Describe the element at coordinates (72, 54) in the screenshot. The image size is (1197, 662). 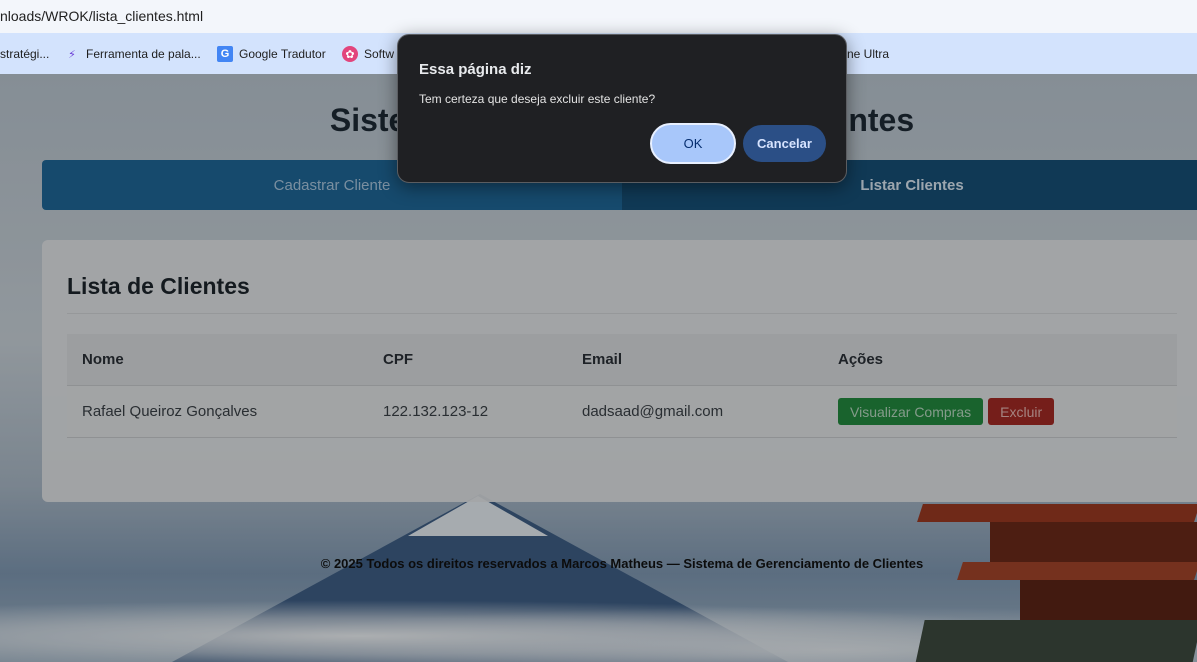
I see `tool-icon: ⚡` at that location.